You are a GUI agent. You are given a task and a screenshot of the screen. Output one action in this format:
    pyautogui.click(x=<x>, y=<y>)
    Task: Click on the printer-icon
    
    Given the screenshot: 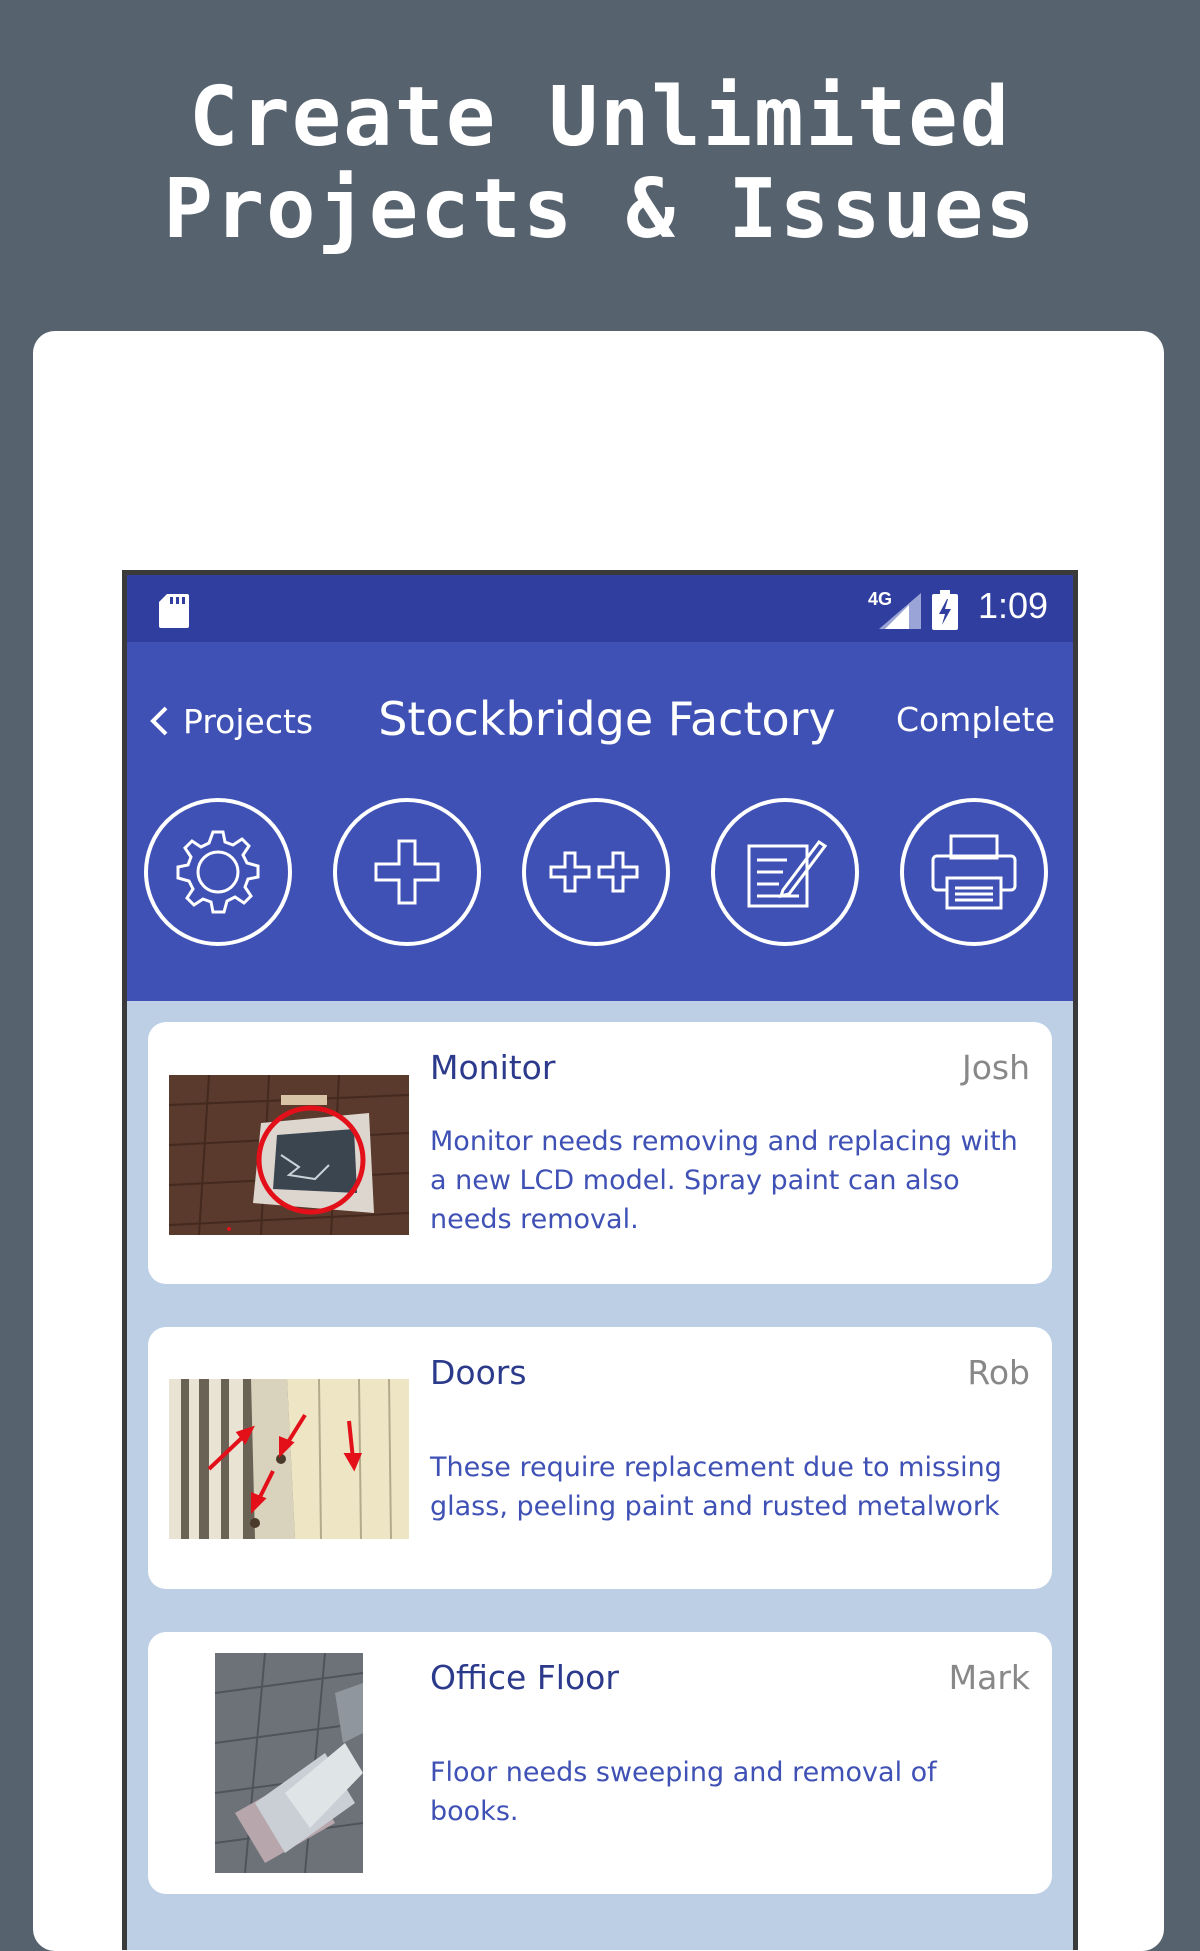 What is the action you would take?
    pyautogui.click(x=974, y=872)
    